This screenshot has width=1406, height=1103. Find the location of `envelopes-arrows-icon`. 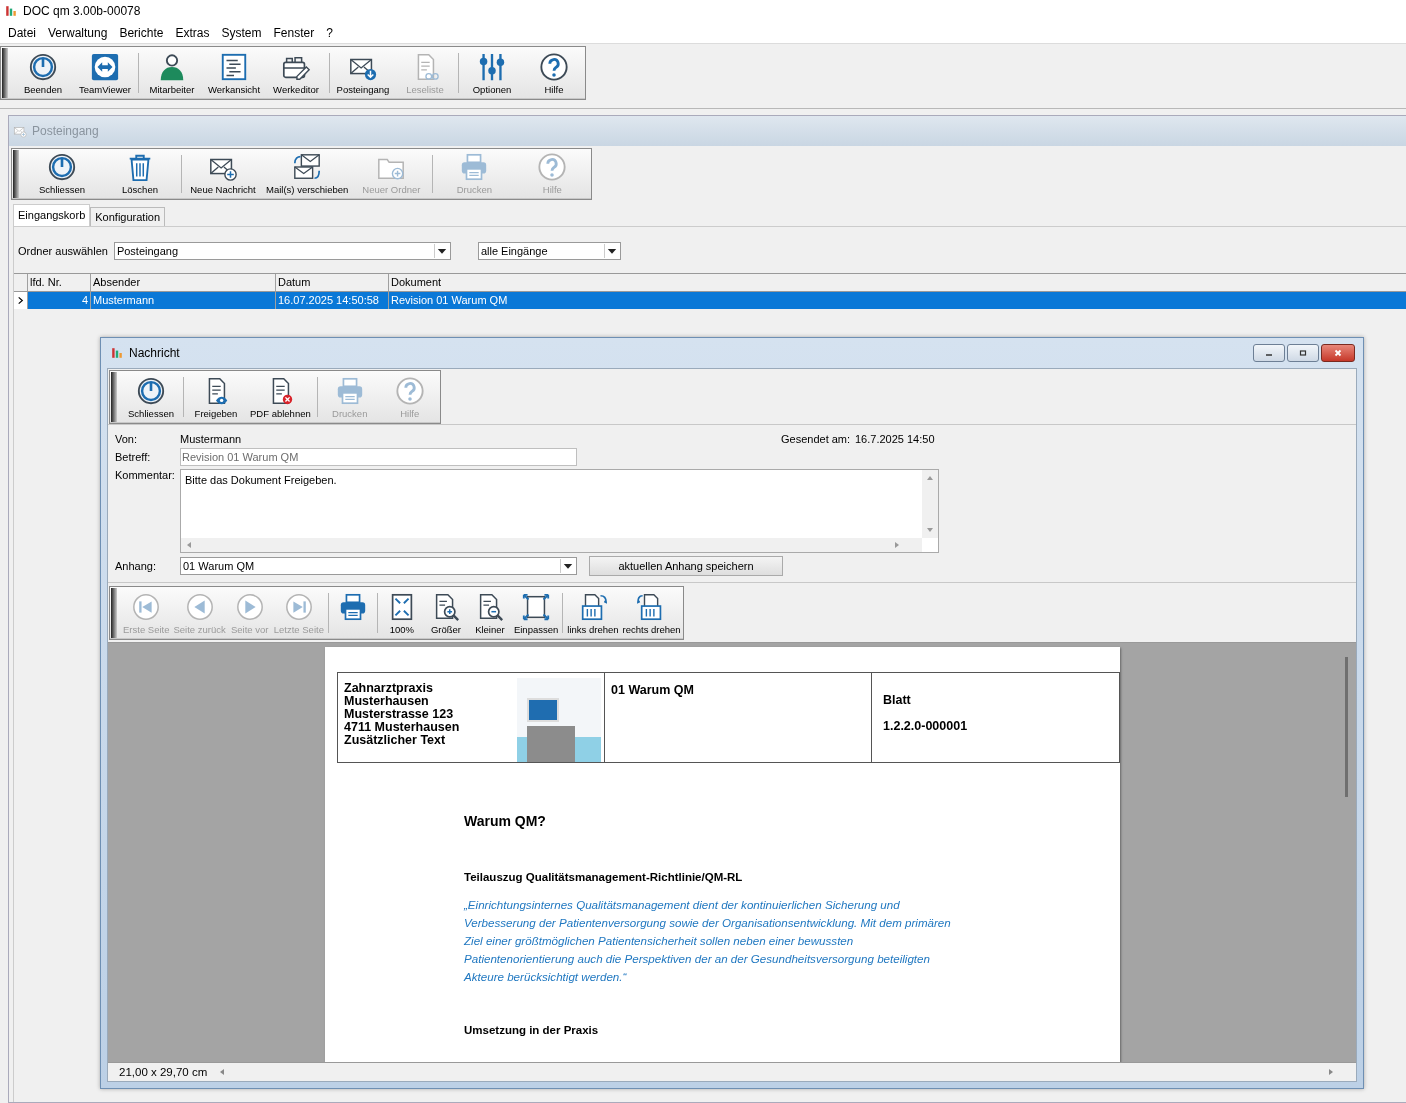

envelopes-arrows-icon is located at coordinates (307, 167).